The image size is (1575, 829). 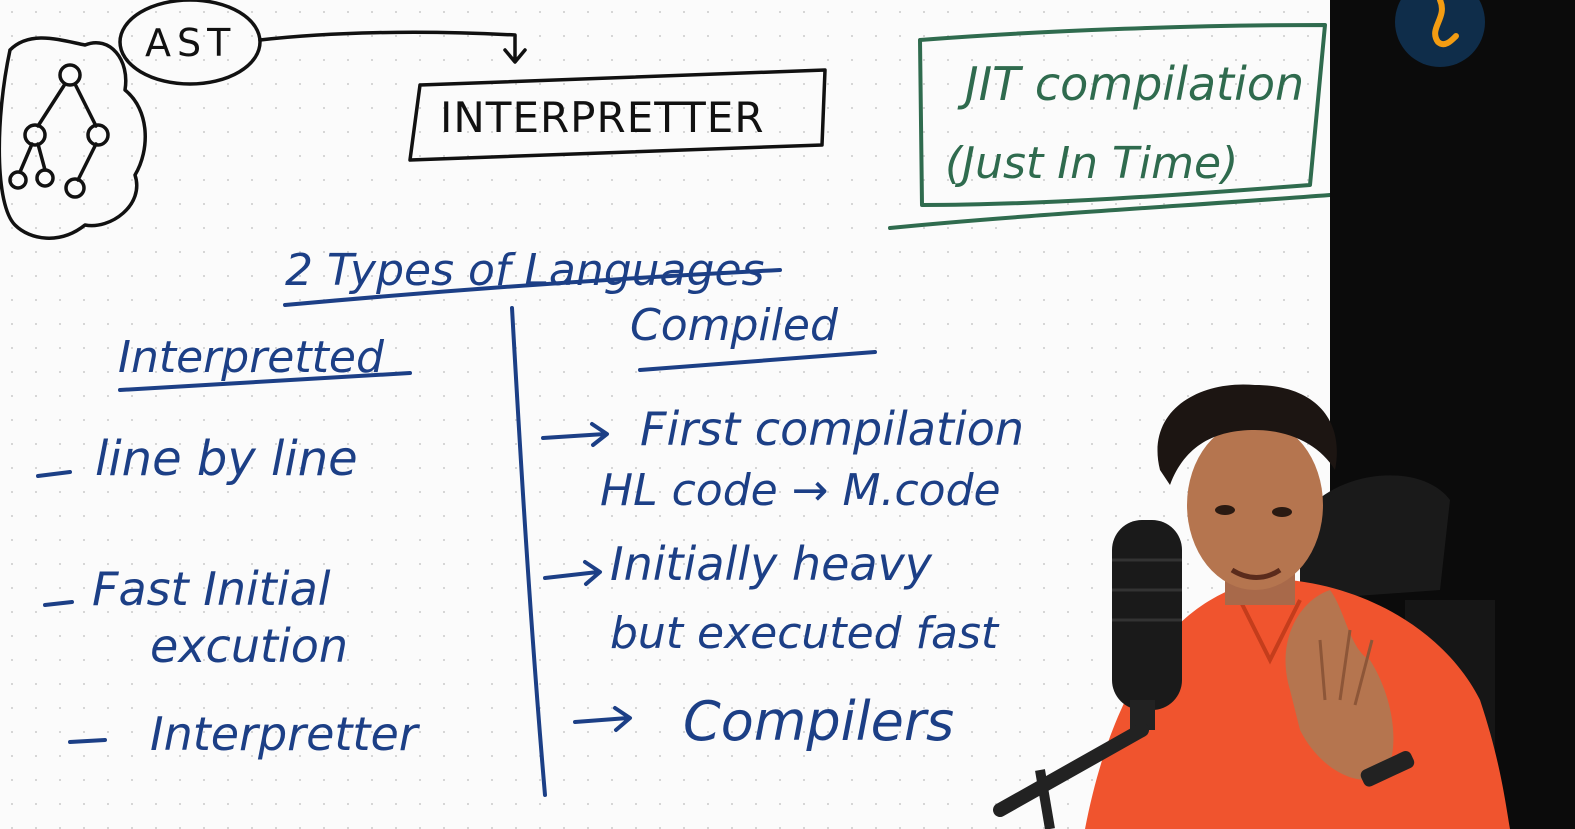 I want to click on compiled-item-2: Initially heavy, so click(x=771, y=564).